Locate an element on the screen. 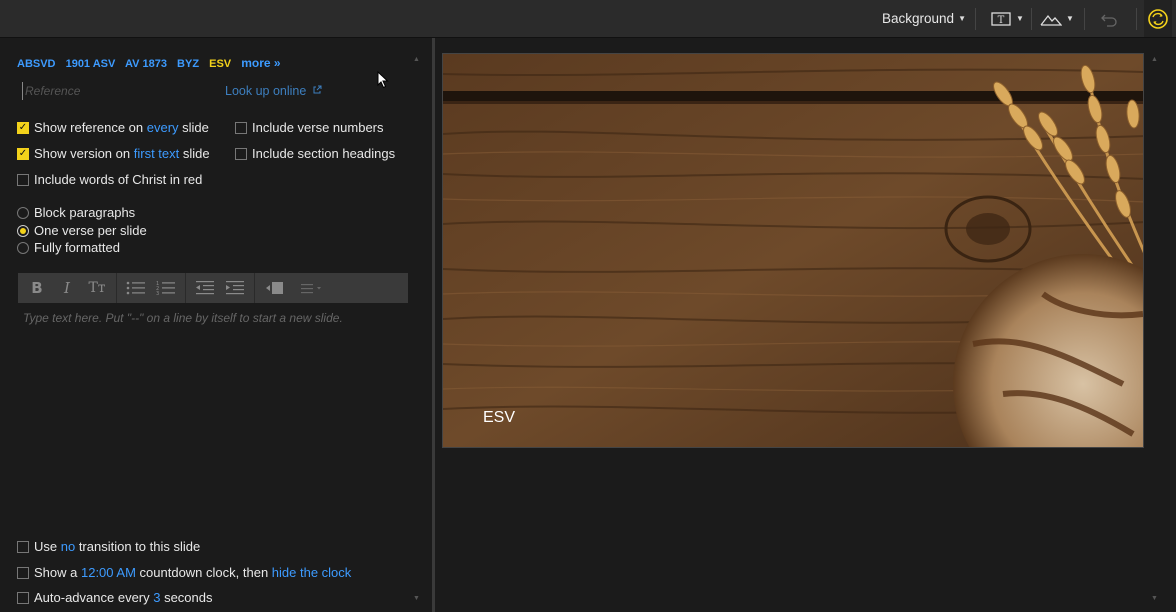  auto-advance-option: Auto-advance every 3 seconds is located at coordinates (115, 597).